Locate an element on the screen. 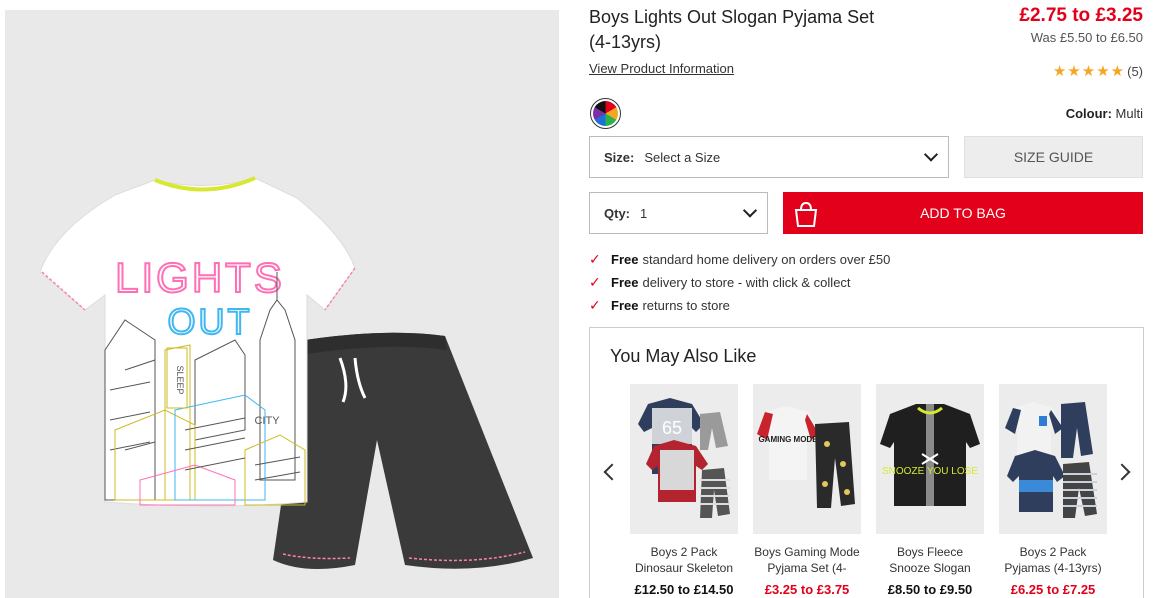 The width and height of the screenshot is (1157, 598). colour-swatch-multi is located at coordinates (605, 113).